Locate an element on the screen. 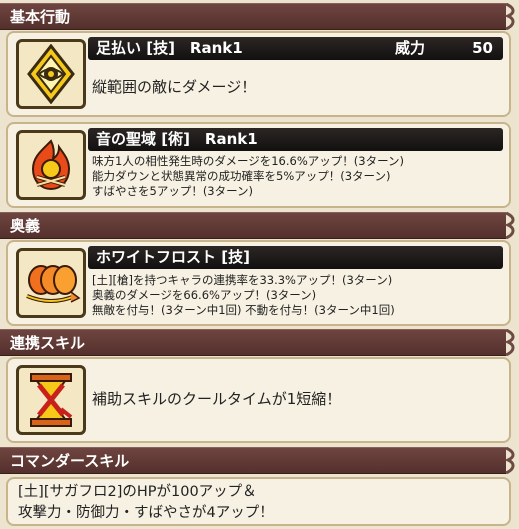  effect-line: 能力ダウンと状態異常の成功確率を5%アップ！(3ターン) is located at coordinates (241, 176).